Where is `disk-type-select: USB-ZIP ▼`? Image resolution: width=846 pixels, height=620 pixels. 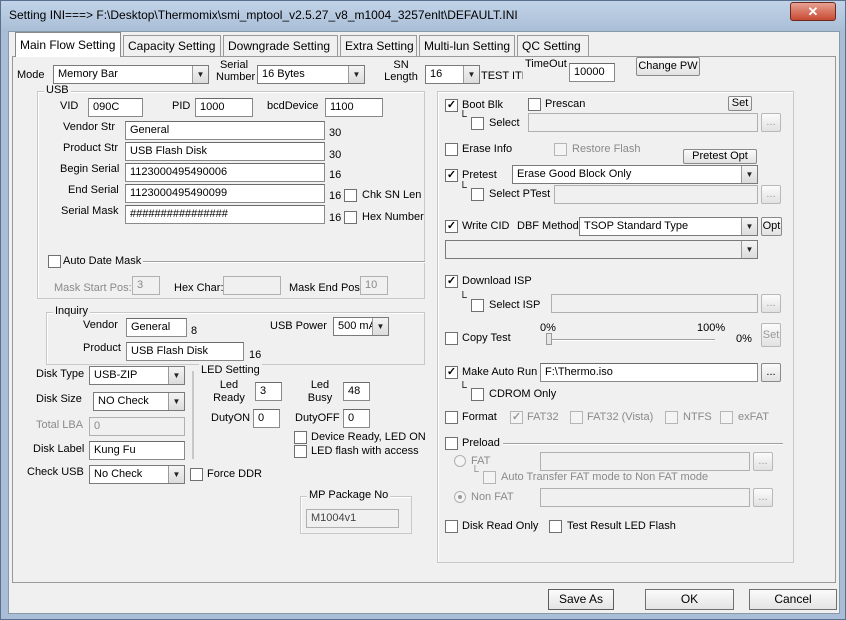
disk-type-select: USB-ZIP ▼ is located at coordinates (137, 375).